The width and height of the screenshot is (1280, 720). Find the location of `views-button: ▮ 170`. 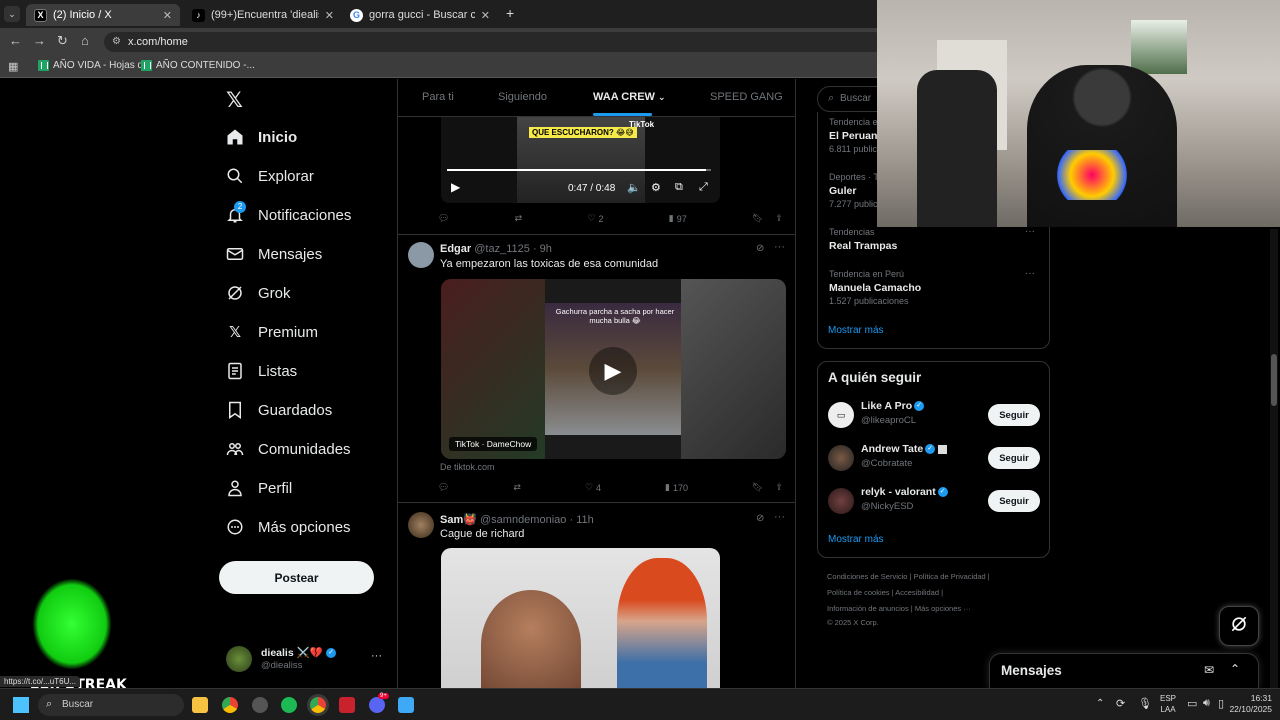

views-button: ▮ 170 is located at coordinates (676, 487).